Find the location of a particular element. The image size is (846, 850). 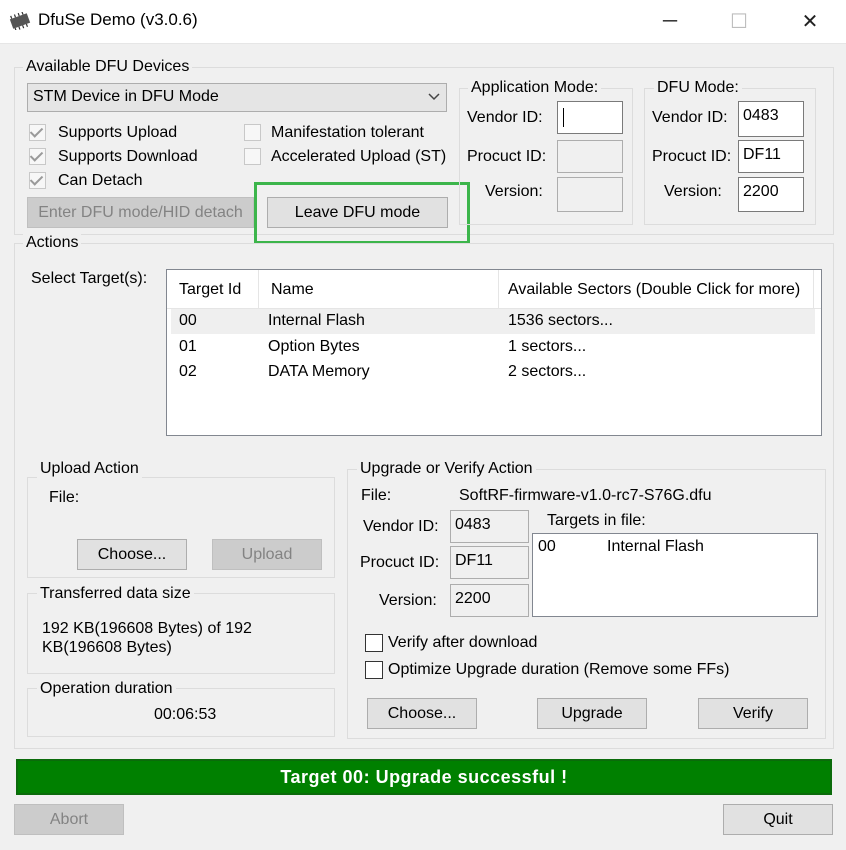

targets-in-file-name: Internal Flash is located at coordinates (655, 546).